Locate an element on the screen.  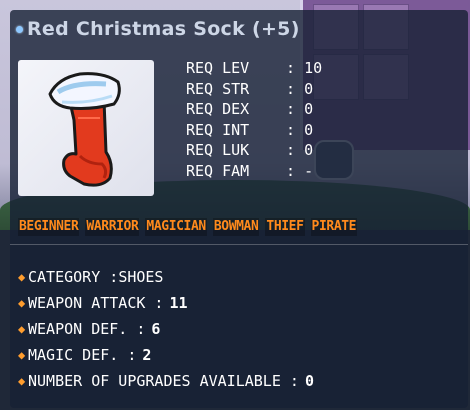
req-label: REQ INT is located at coordinates (218, 129).